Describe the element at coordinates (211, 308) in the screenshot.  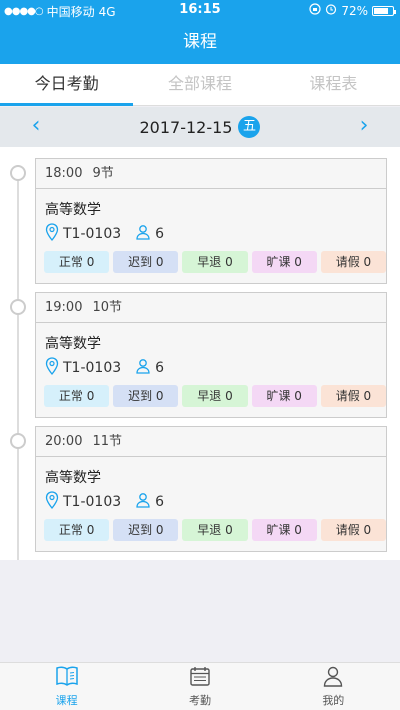
I see `course-time-header: 19:00 10节` at that location.